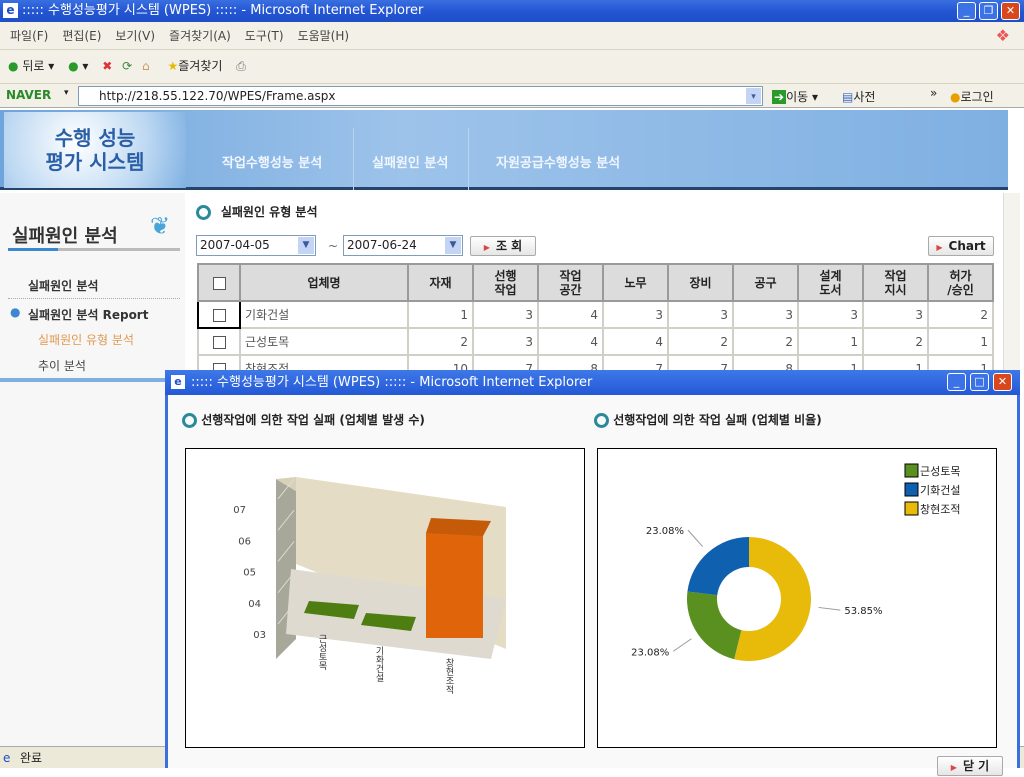 Image resolution: width=1024 pixels, height=777 pixels. What do you see at coordinates (324, 36) in the screenshot?
I see `menu-item: 도움말(H)` at bounding box center [324, 36].